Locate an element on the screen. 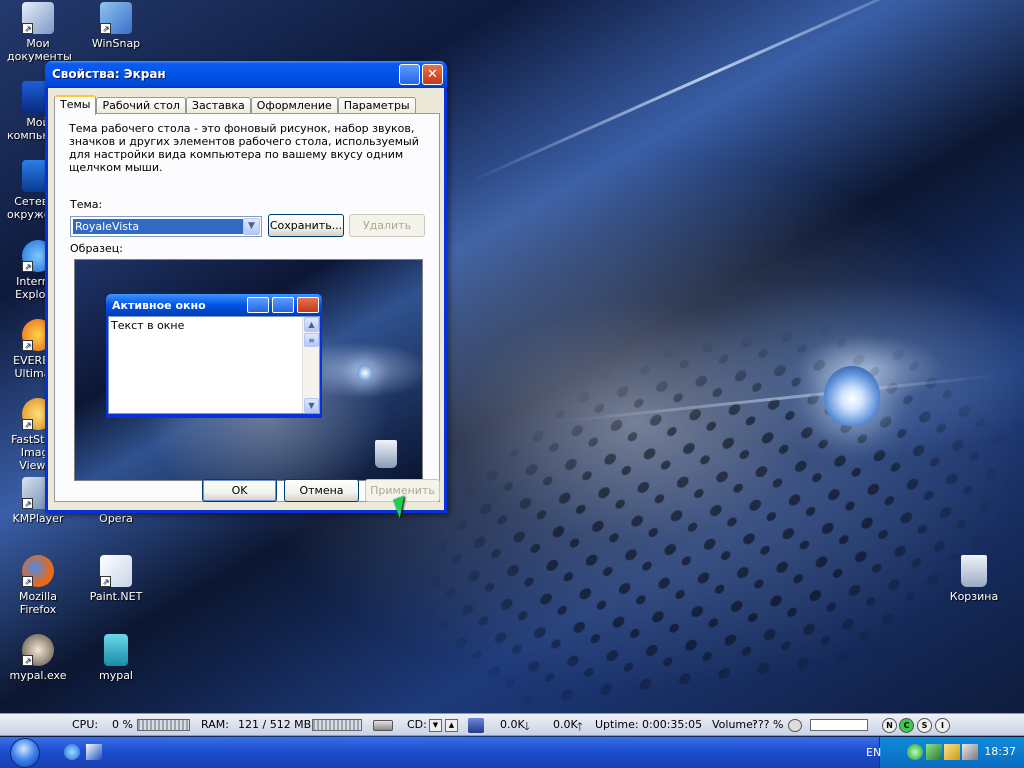  ram-meter is located at coordinates (337, 725).